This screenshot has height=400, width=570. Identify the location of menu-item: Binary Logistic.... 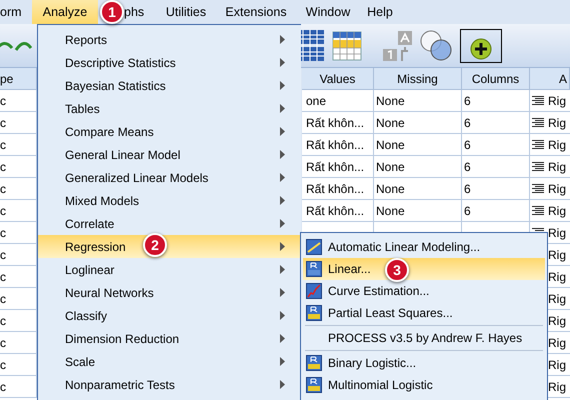
(424, 363).